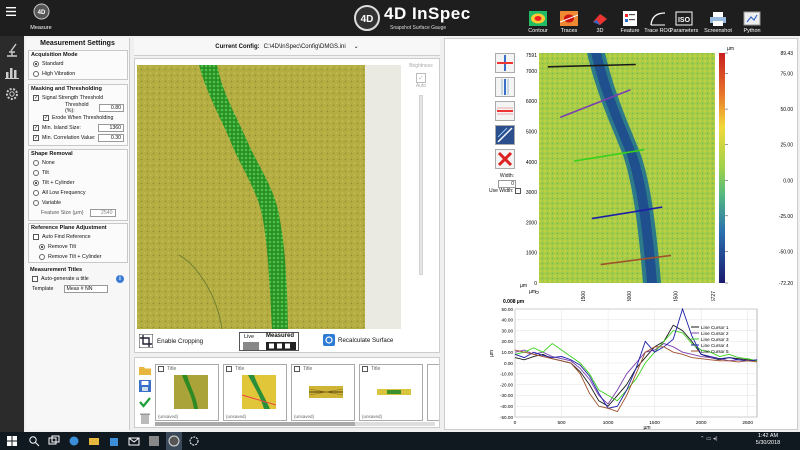 The height and width of the screenshot is (450, 800). Describe the element at coordinates (111, 138) in the screenshot. I see `min-corr-input: 0.30` at that location.